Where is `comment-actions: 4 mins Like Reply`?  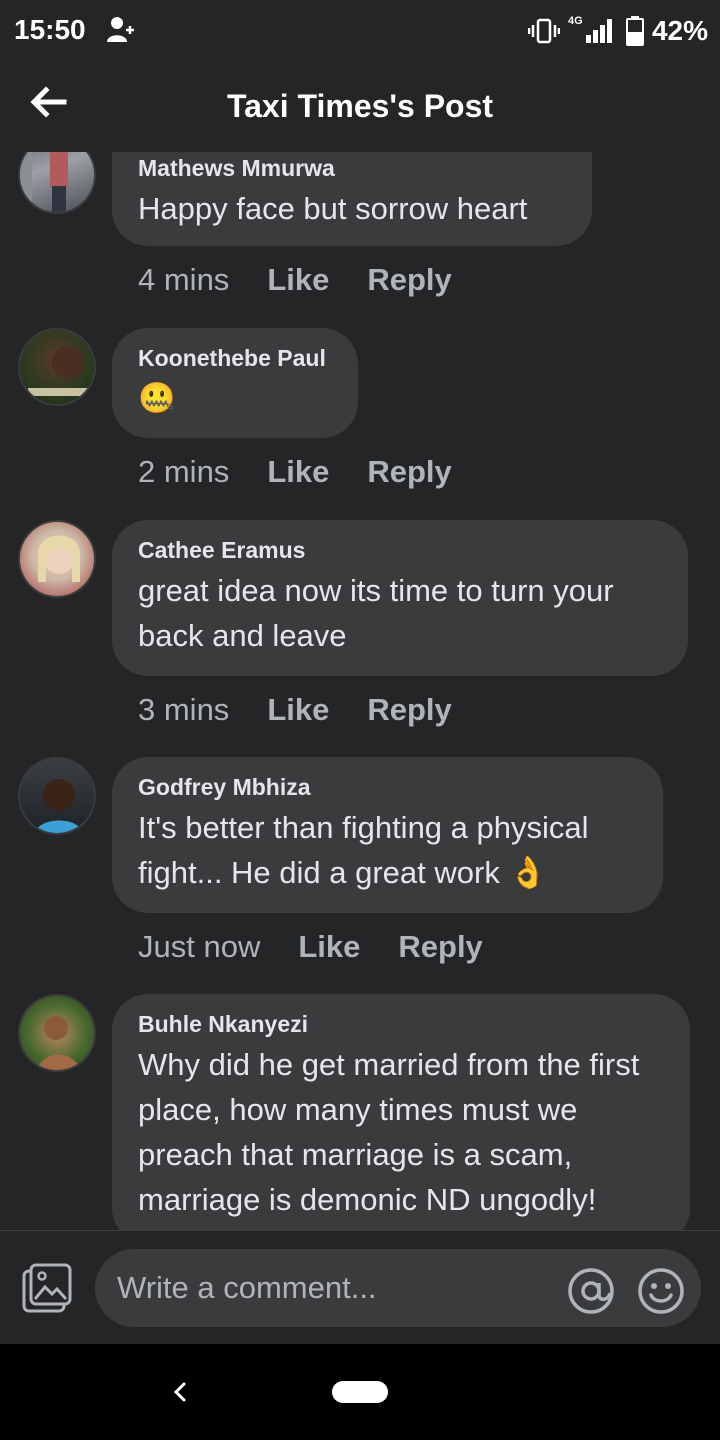 comment-actions: 4 mins Like Reply is located at coordinates (295, 280).